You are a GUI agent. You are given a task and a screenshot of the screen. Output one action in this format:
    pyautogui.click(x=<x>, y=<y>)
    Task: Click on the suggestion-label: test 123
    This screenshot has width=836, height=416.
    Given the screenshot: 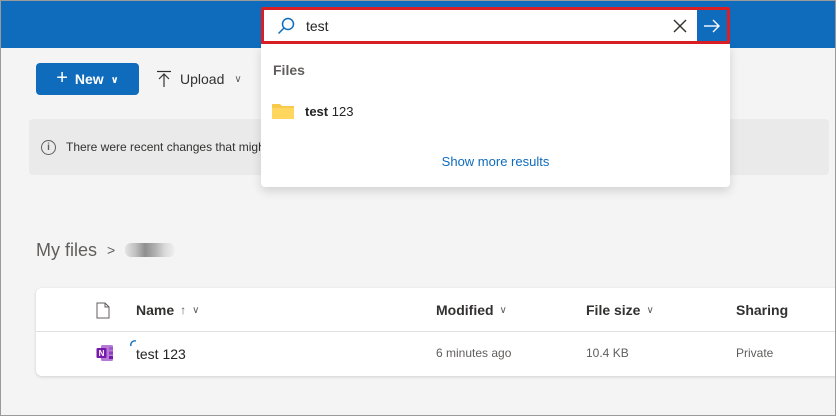 What is the action you would take?
    pyautogui.click(x=329, y=111)
    